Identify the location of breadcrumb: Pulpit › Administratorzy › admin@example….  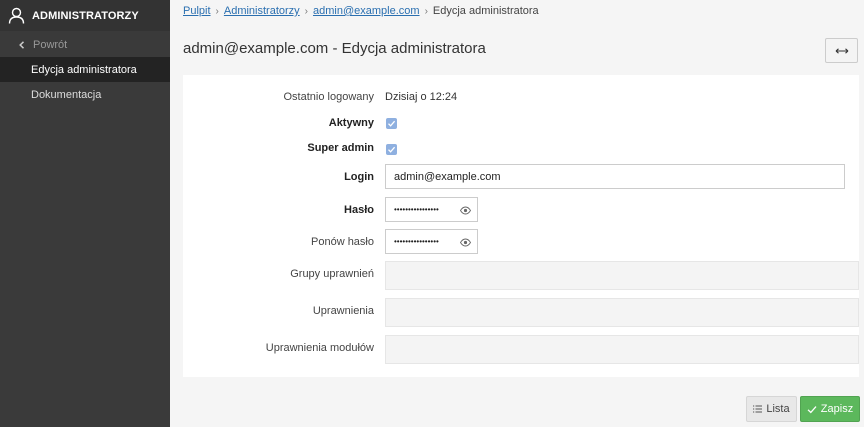
(361, 11).